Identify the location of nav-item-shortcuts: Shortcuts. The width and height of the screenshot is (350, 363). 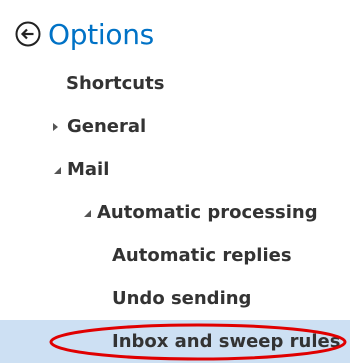
(175, 83).